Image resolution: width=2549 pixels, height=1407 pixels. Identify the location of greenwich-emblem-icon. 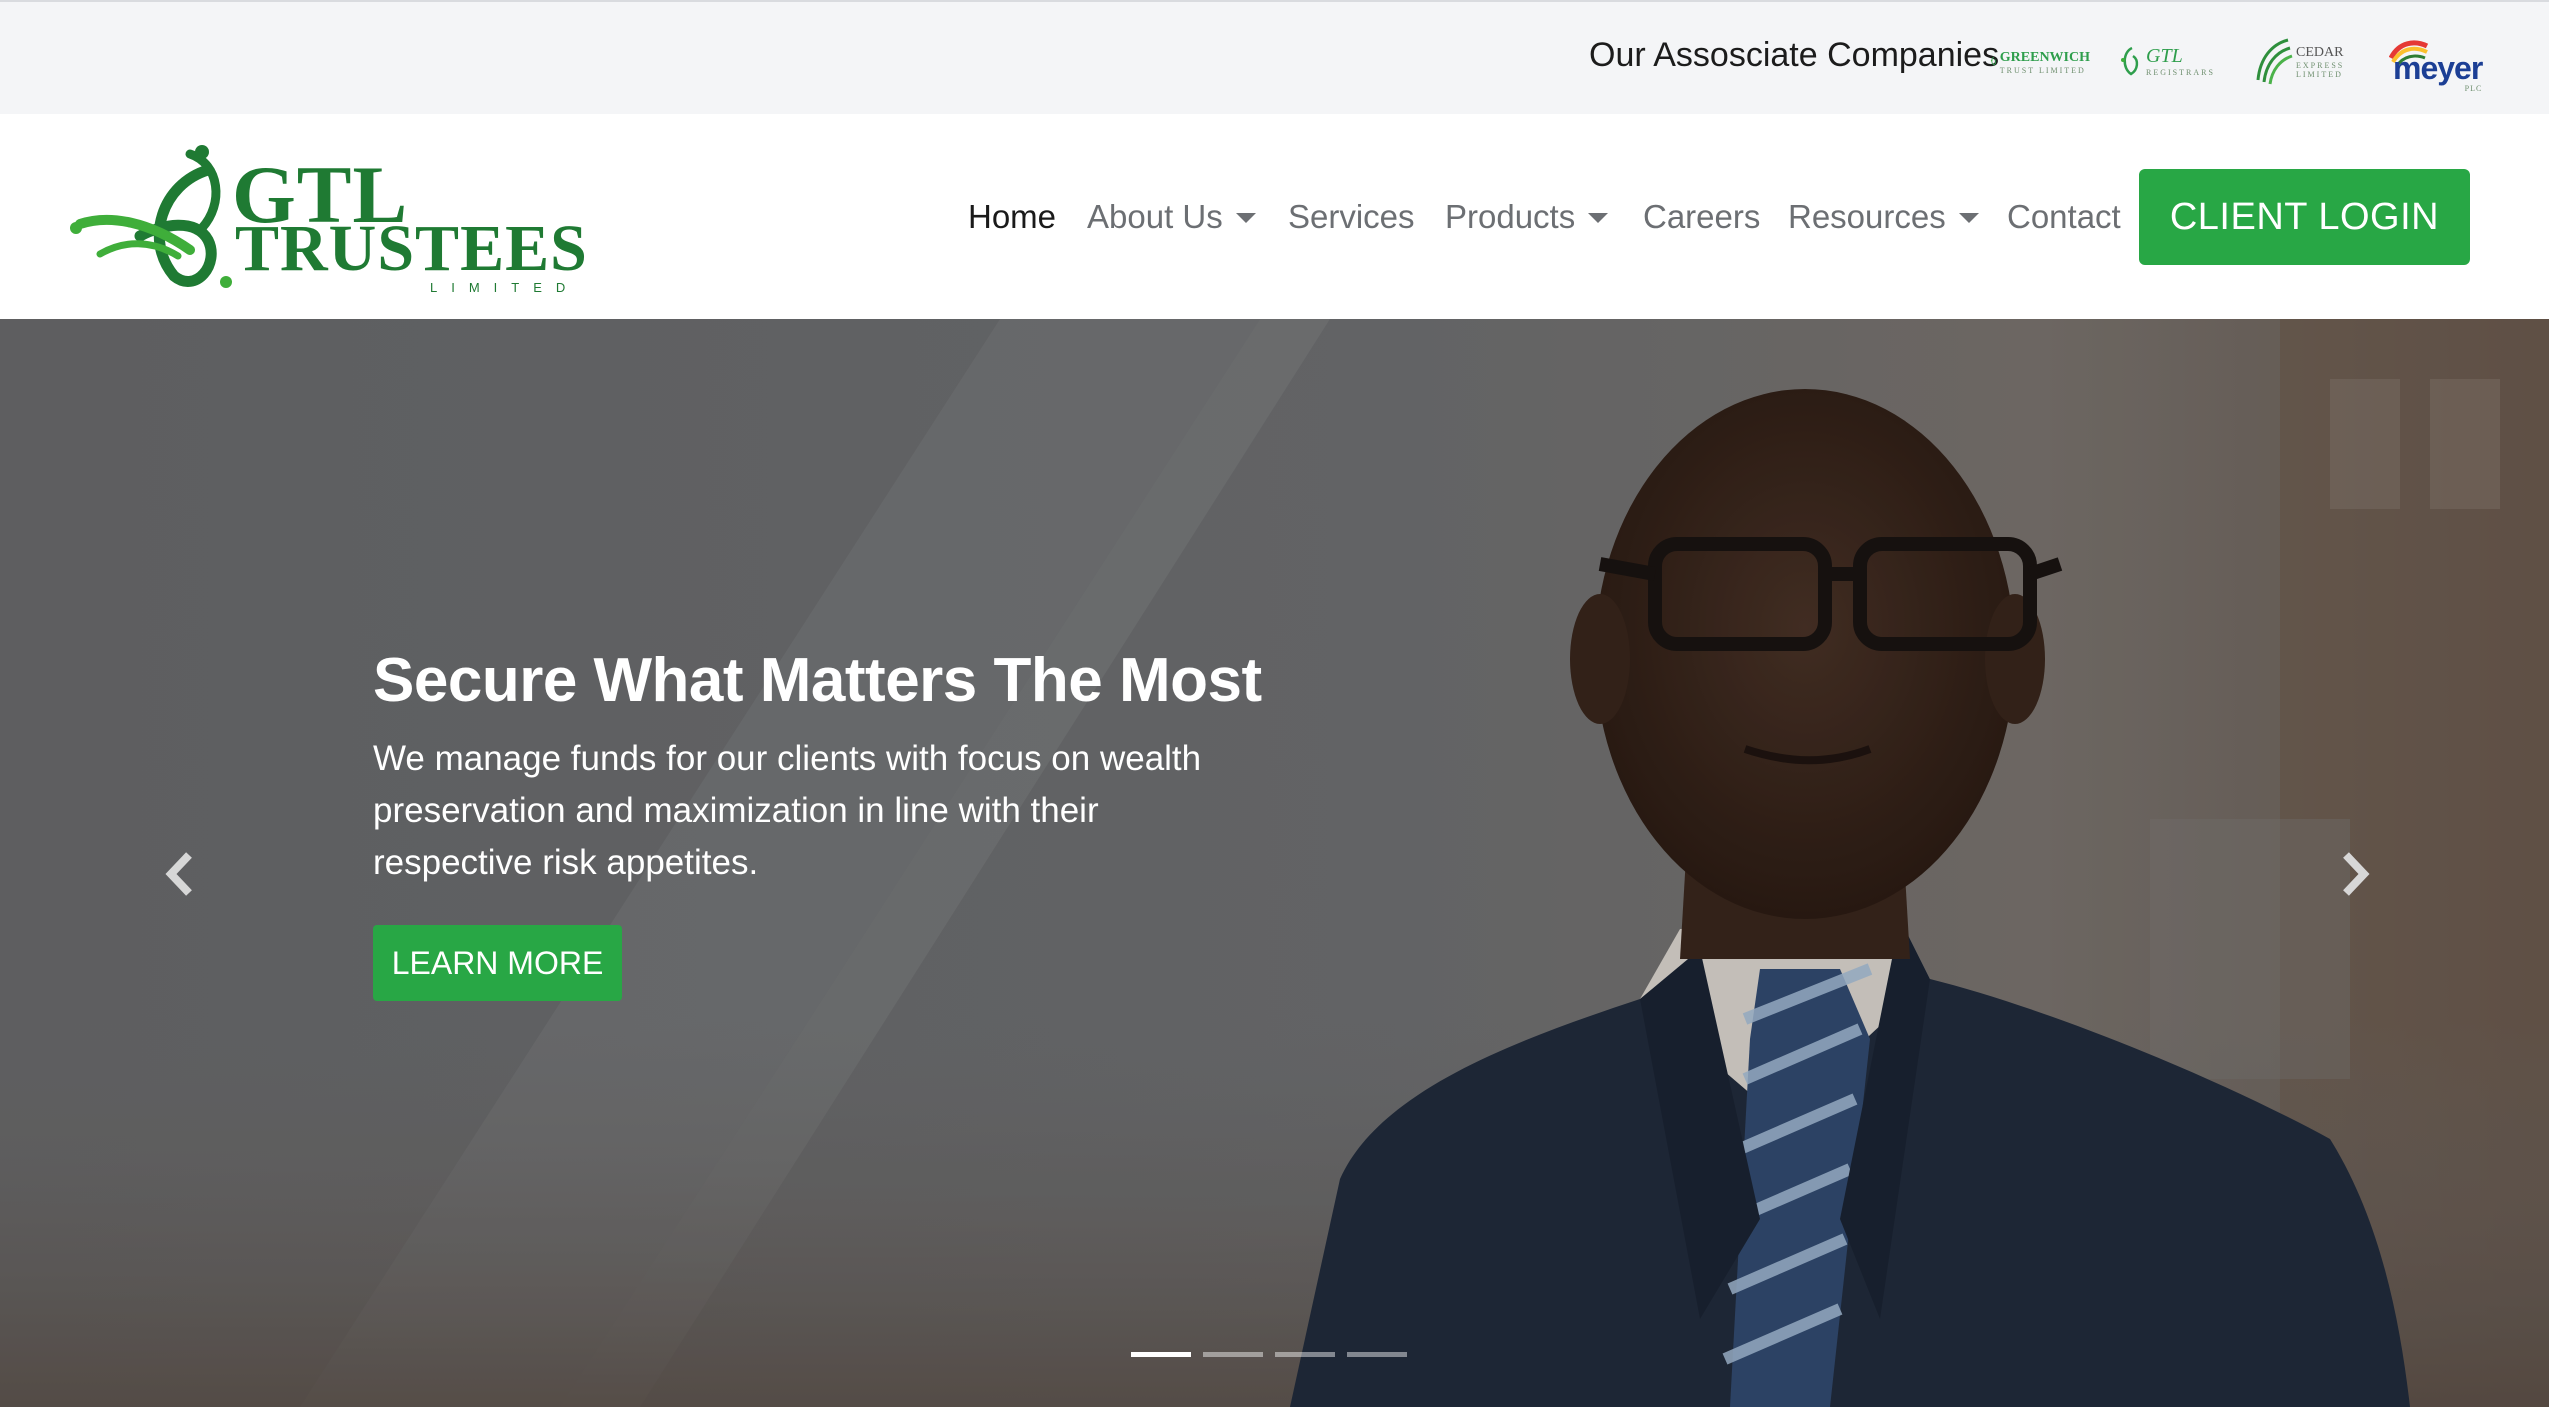
(1993, 61).